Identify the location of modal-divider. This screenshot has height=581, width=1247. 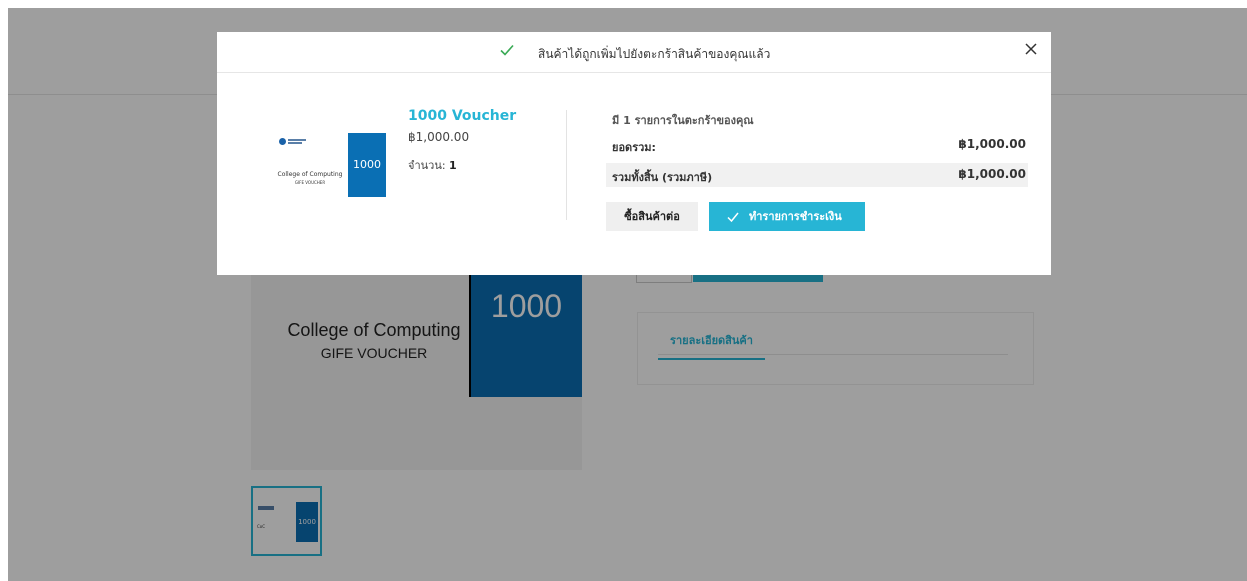
(566, 165).